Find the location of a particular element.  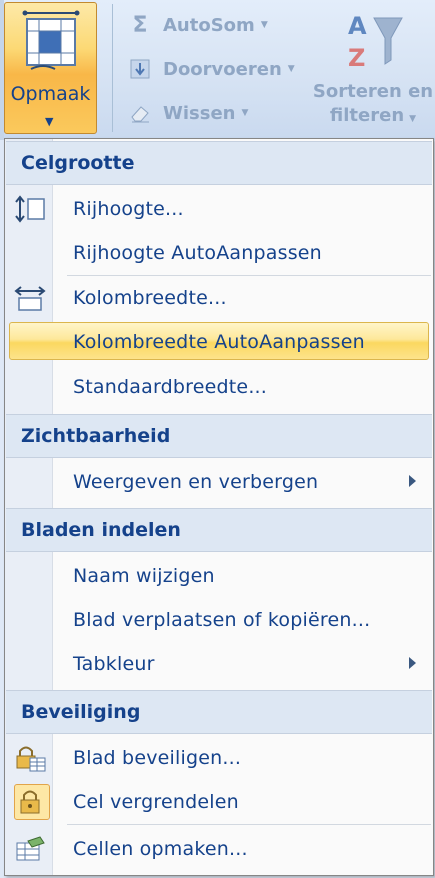

section-header-beveiliging: Beveiliging is located at coordinates (219, 712).